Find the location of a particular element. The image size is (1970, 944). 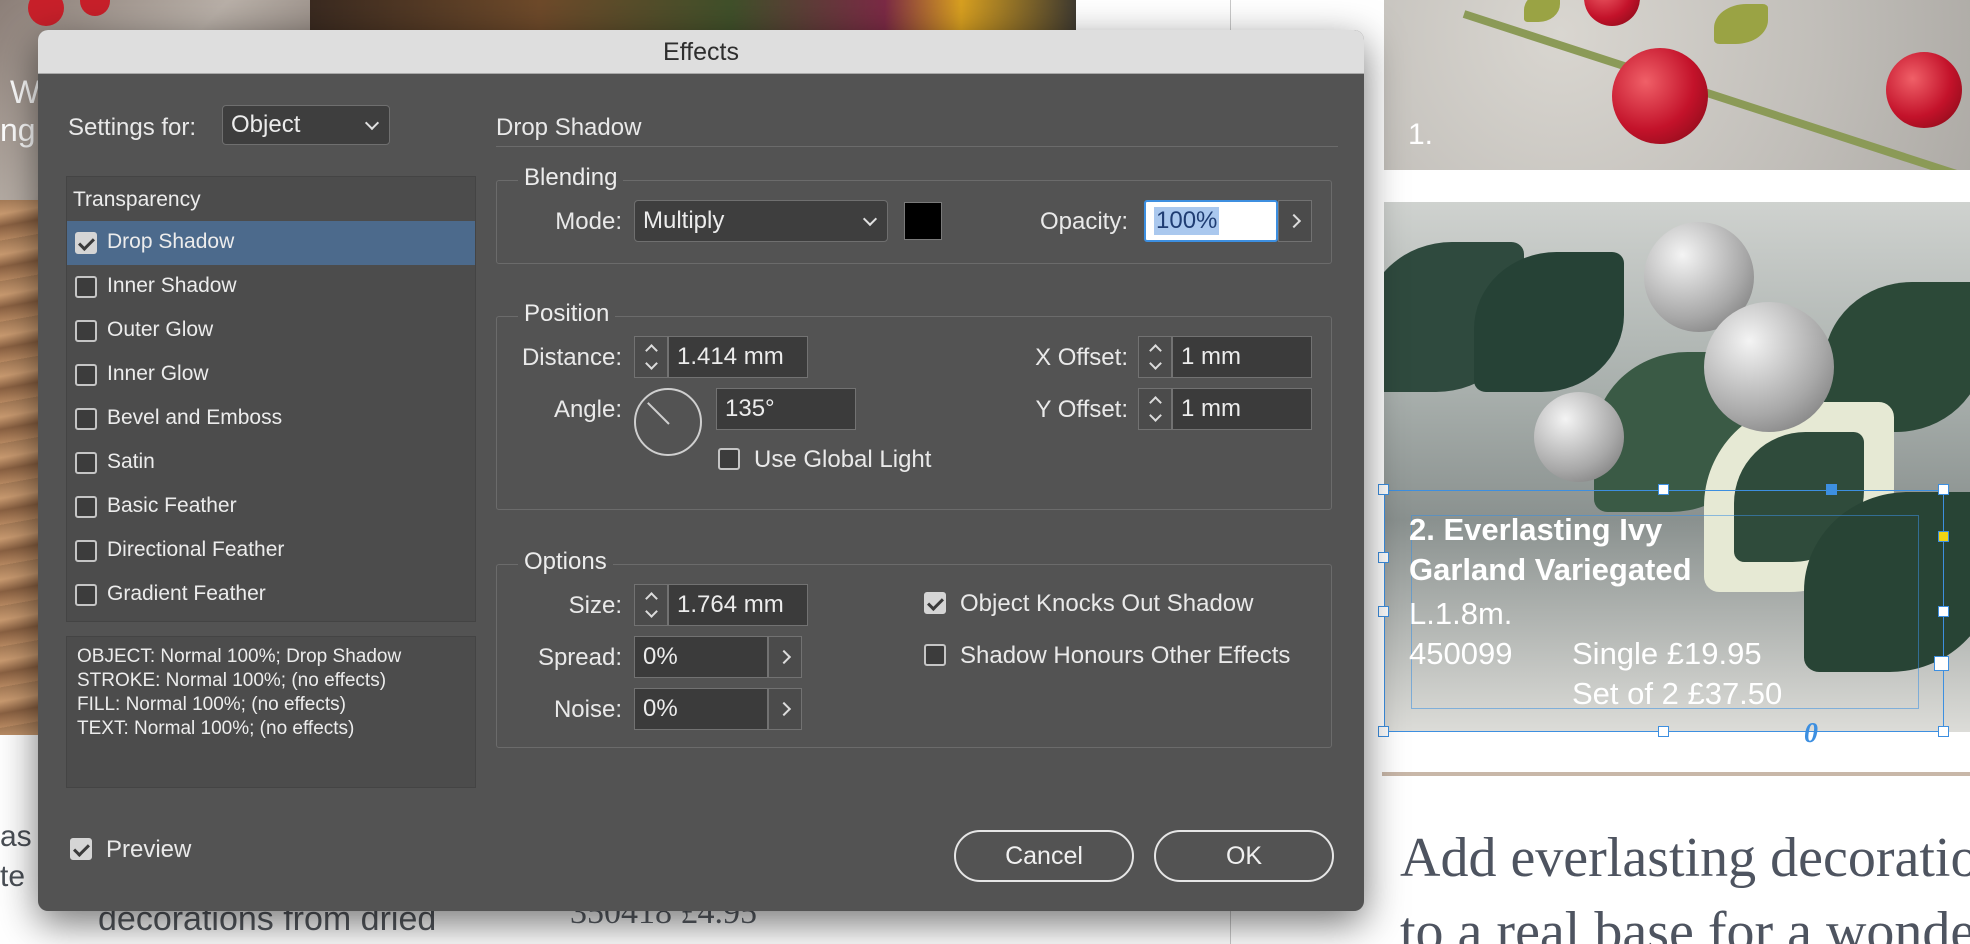

x-offset-value: 1 mm is located at coordinates (1211, 356).